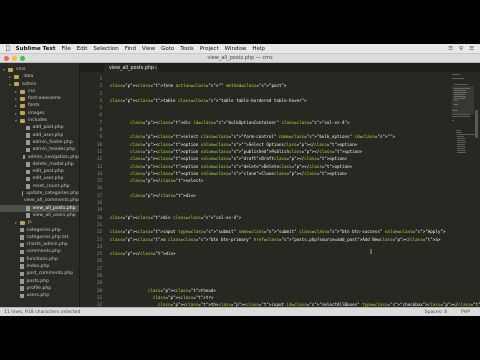  Describe the element at coordinates (32, 91) in the screenshot. I see `sidebar-item-label: css` at that location.